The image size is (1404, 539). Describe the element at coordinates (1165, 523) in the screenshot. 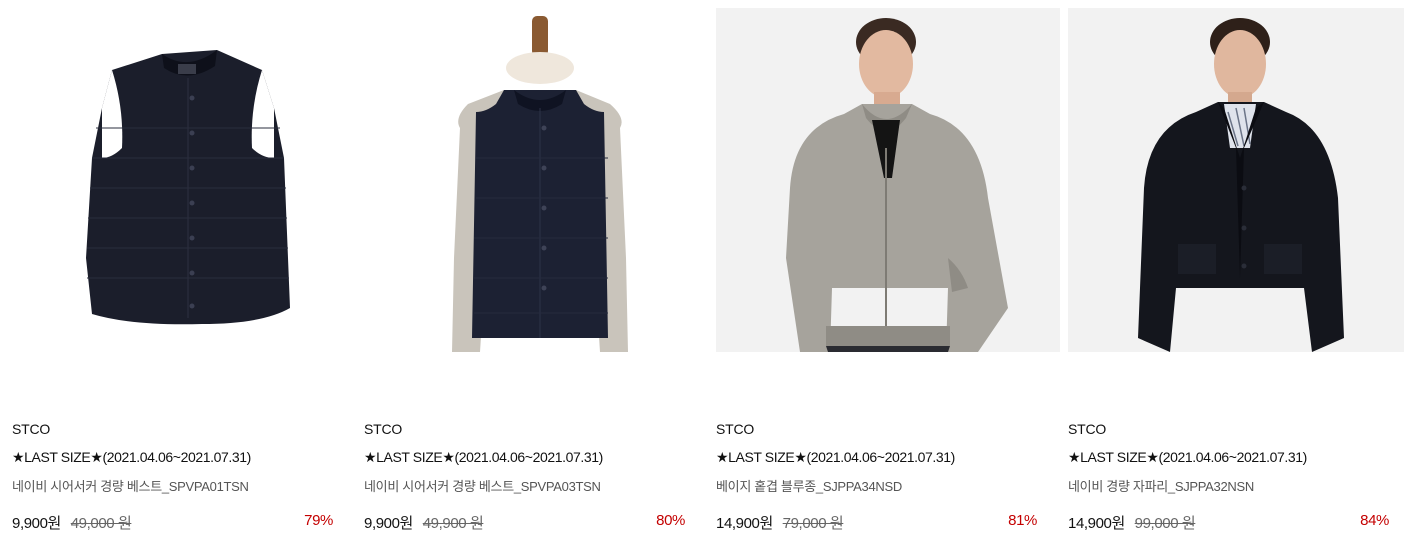

I see `original-price: 99,000 원` at that location.